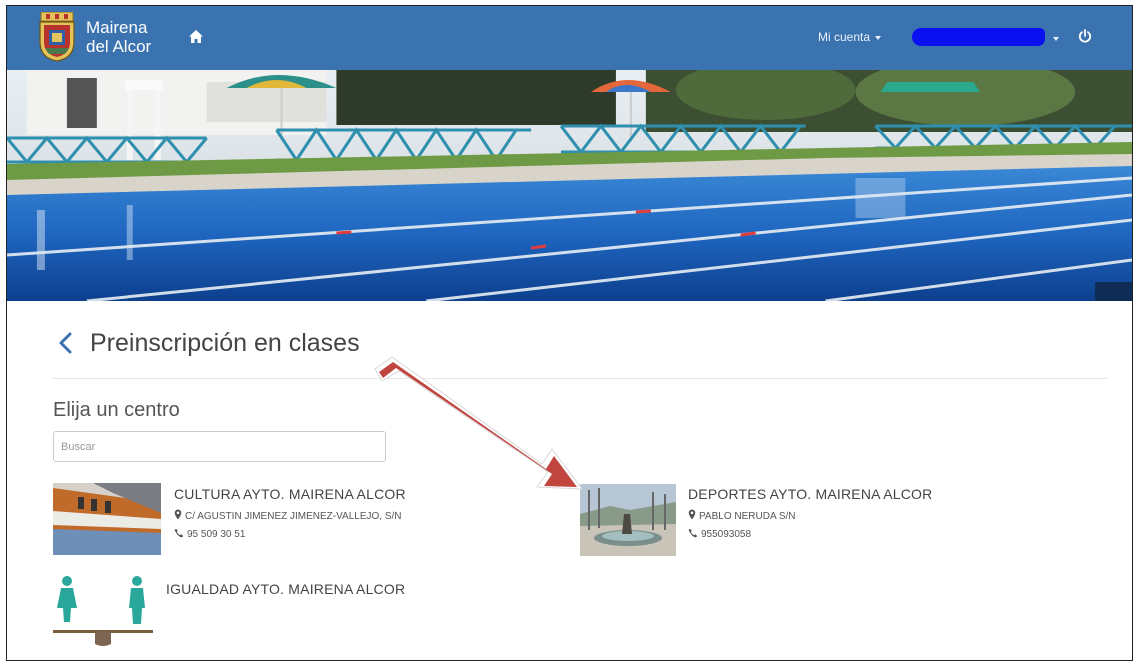 The image size is (1139, 666). I want to click on center-phone-text: 955093058, so click(726, 534).